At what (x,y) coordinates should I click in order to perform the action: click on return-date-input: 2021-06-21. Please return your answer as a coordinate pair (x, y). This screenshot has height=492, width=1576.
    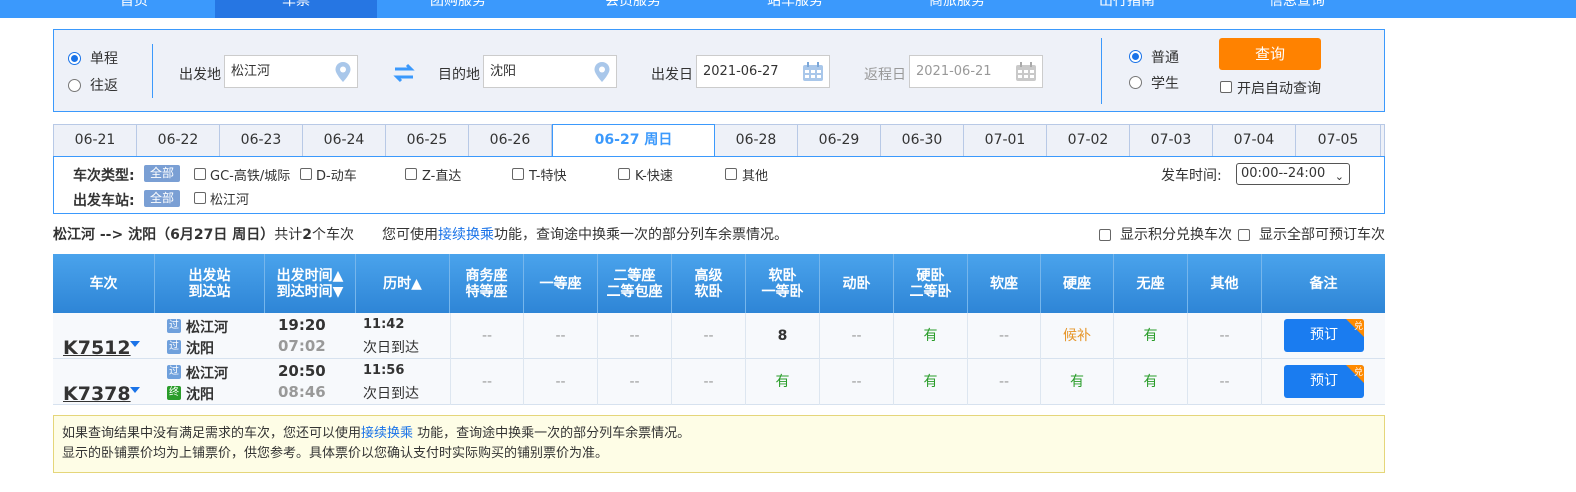
    Looking at the image, I should click on (976, 71).